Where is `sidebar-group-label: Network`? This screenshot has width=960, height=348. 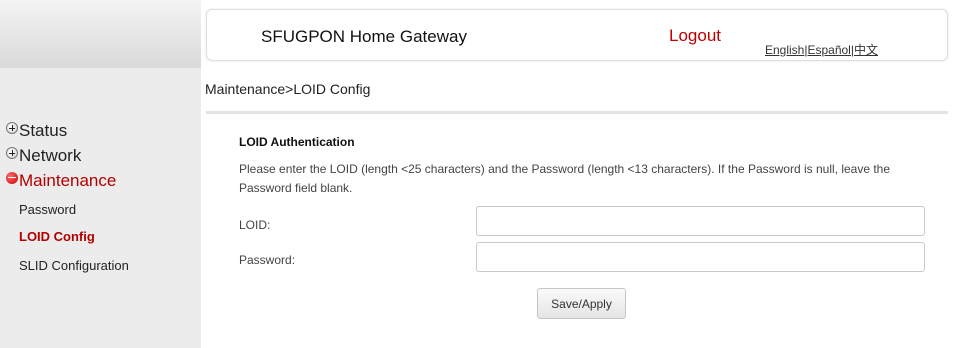
sidebar-group-label: Network is located at coordinates (50, 155).